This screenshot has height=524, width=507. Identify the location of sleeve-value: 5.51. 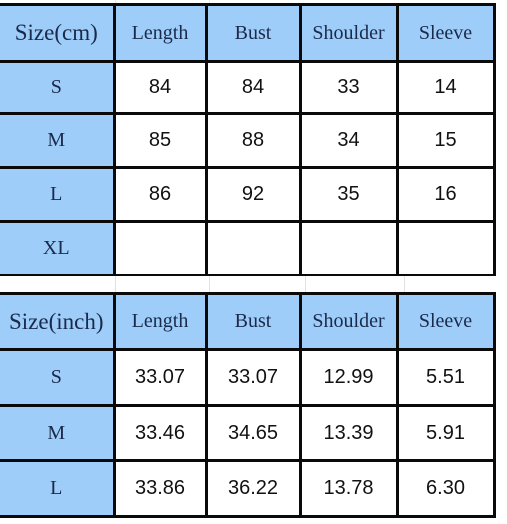
(445, 377).